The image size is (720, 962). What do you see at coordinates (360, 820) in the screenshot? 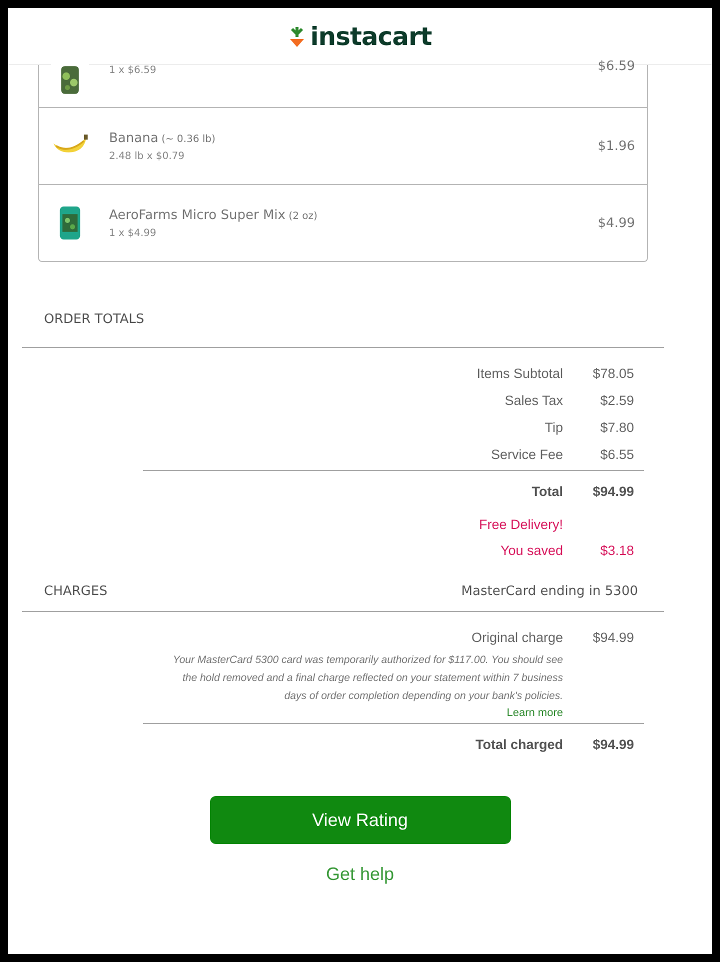
I see `view-rating-button: View Rating` at bounding box center [360, 820].